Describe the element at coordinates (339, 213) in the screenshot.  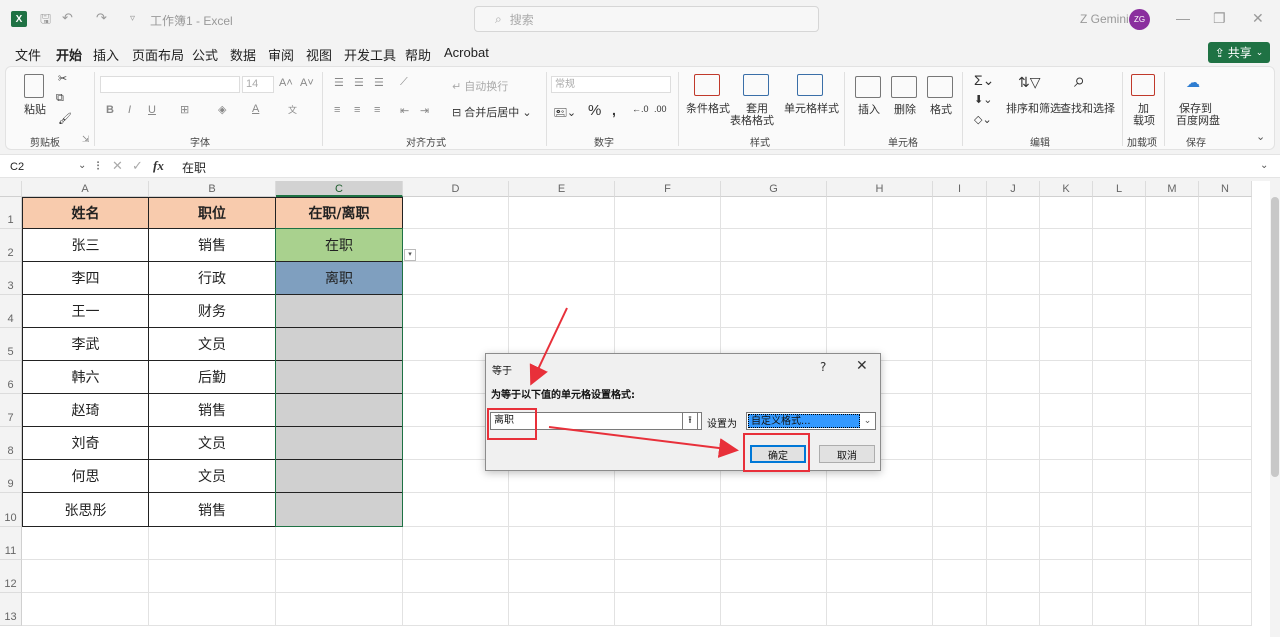
I see `header-cell: 在职/离职` at that location.